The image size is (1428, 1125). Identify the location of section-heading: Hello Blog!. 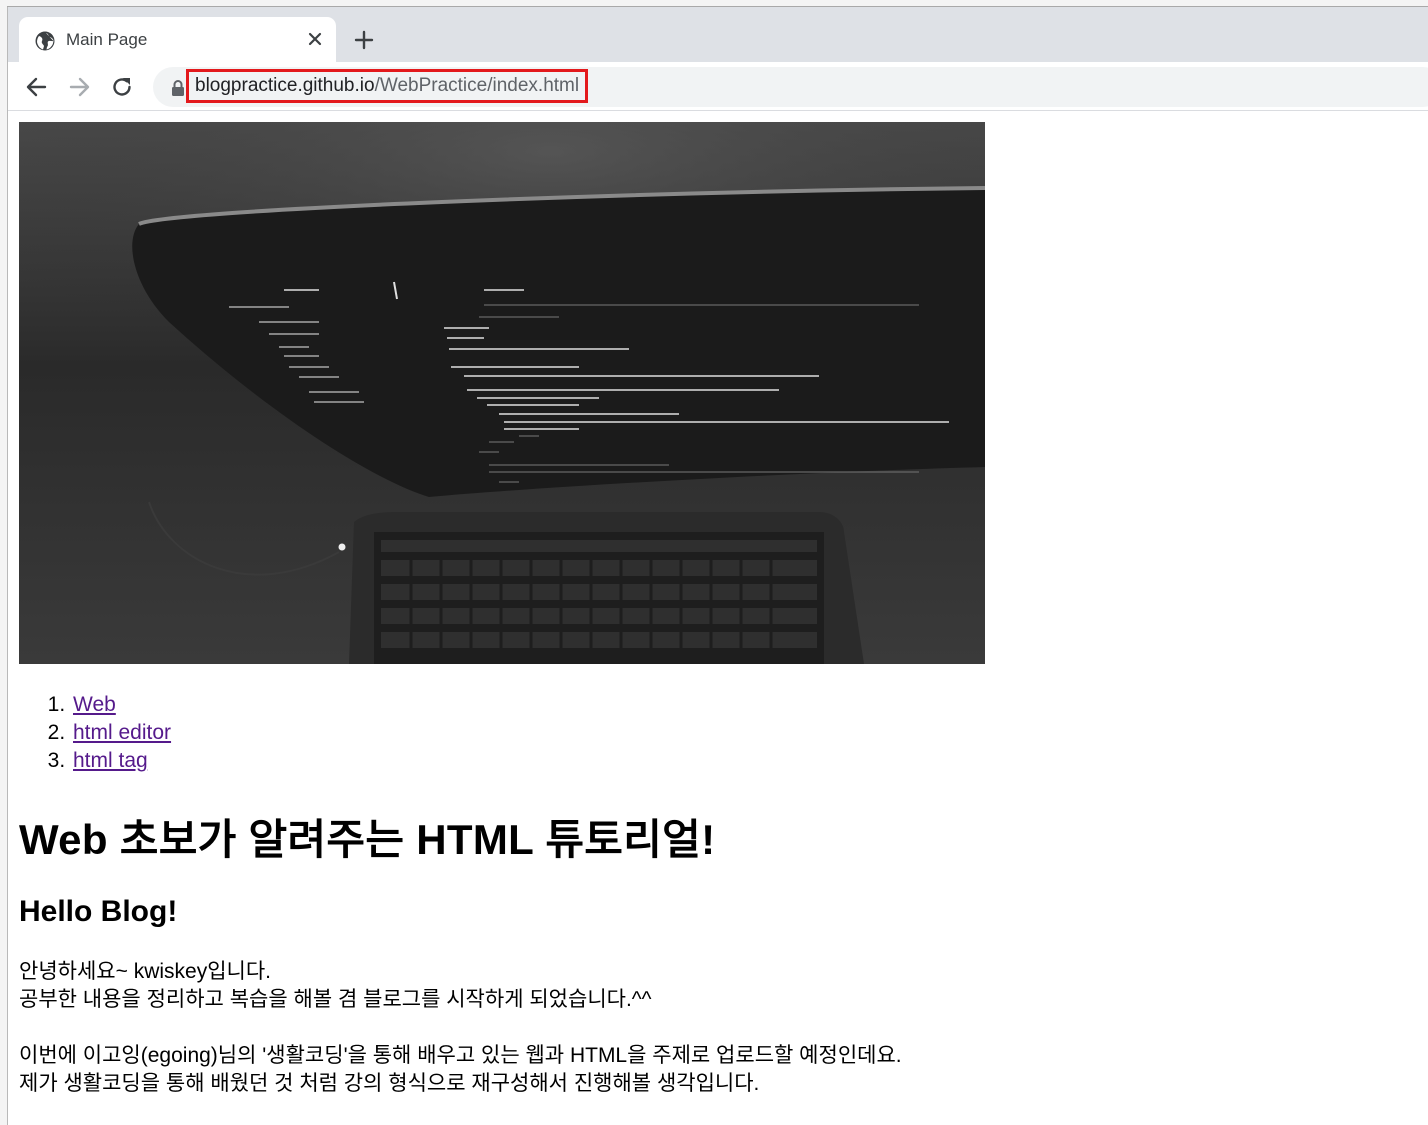
(98, 911).